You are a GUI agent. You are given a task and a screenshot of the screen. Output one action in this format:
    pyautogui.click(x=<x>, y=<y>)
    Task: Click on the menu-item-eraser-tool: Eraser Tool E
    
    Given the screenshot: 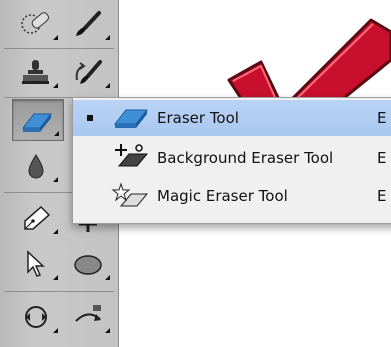 What is the action you would take?
    pyautogui.click(x=232, y=118)
    